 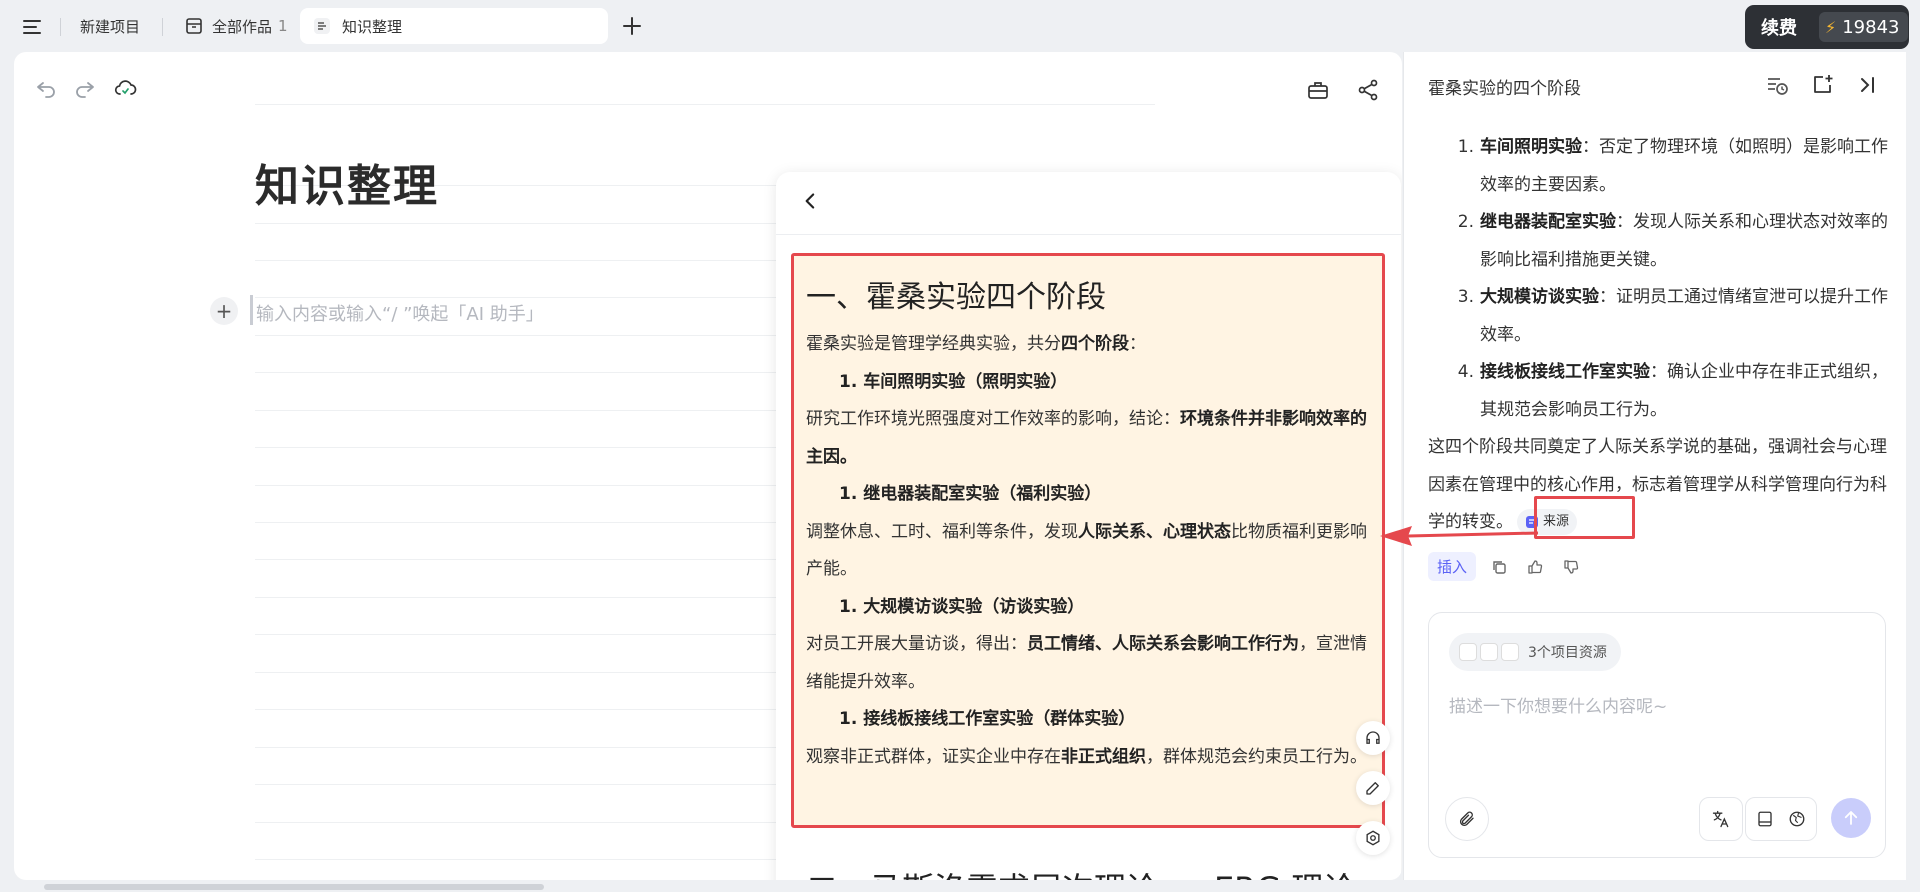 I want to click on tab-label: 新建项目, so click(x=110, y=26).